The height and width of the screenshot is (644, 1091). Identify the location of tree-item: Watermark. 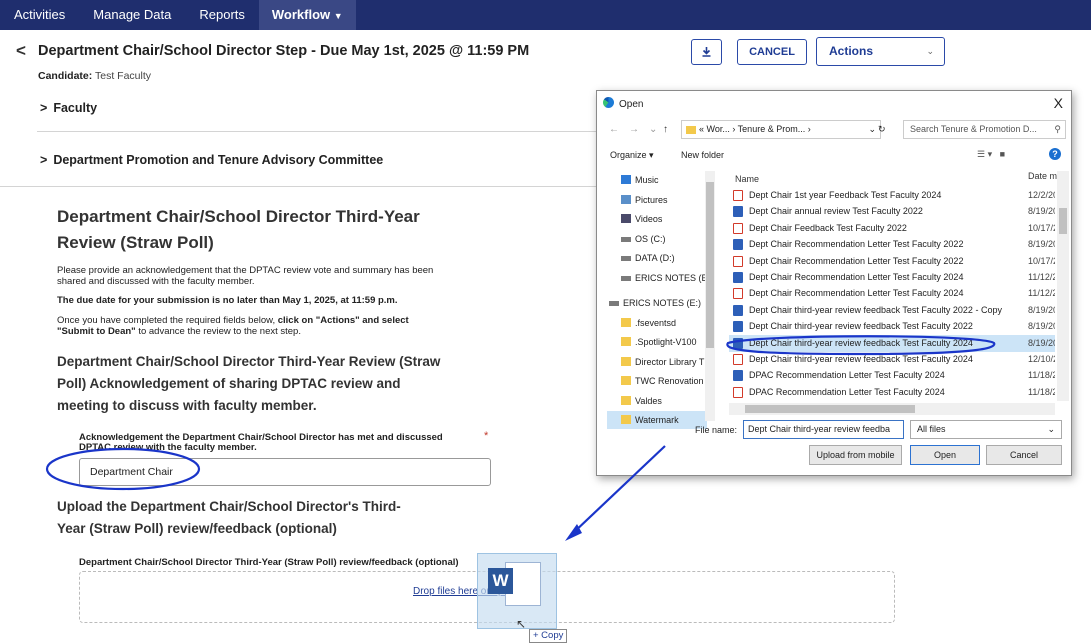
(657, 420).